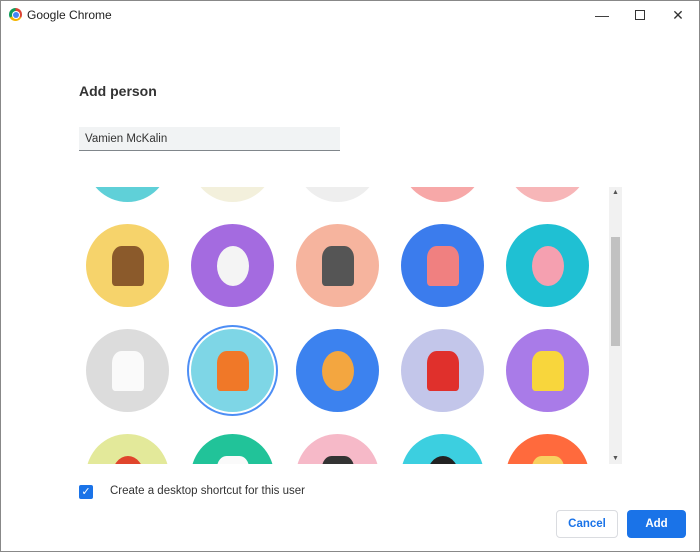  Describe the element at coordinates (587, 524) in the screenshot. I see `cancel-button: Cancel` at that location.